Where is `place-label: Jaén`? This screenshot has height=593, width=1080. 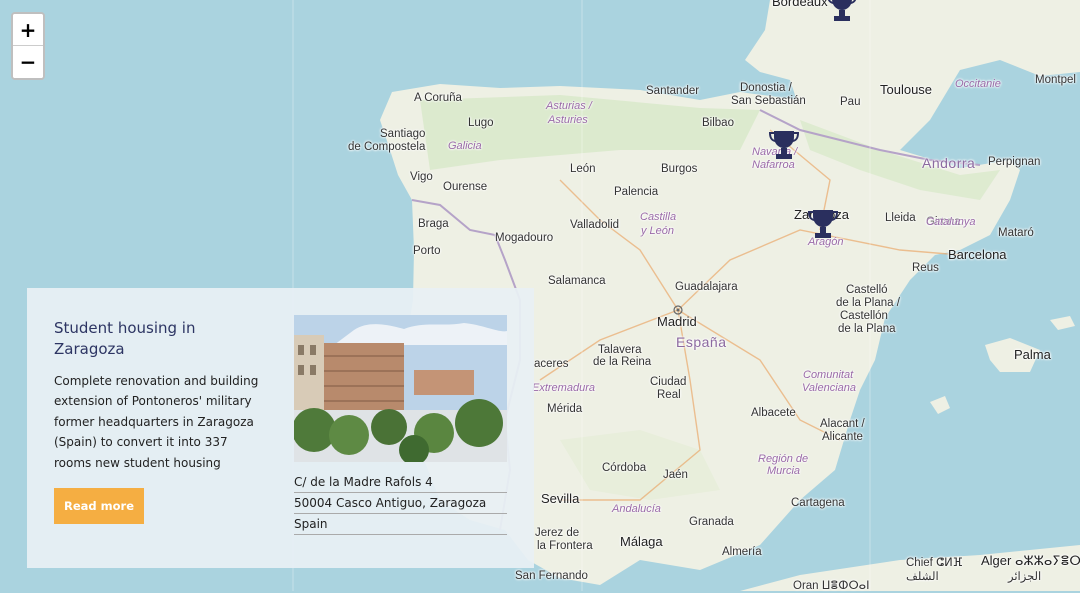 place-label: Jaén is located at coordinates (675, 475).